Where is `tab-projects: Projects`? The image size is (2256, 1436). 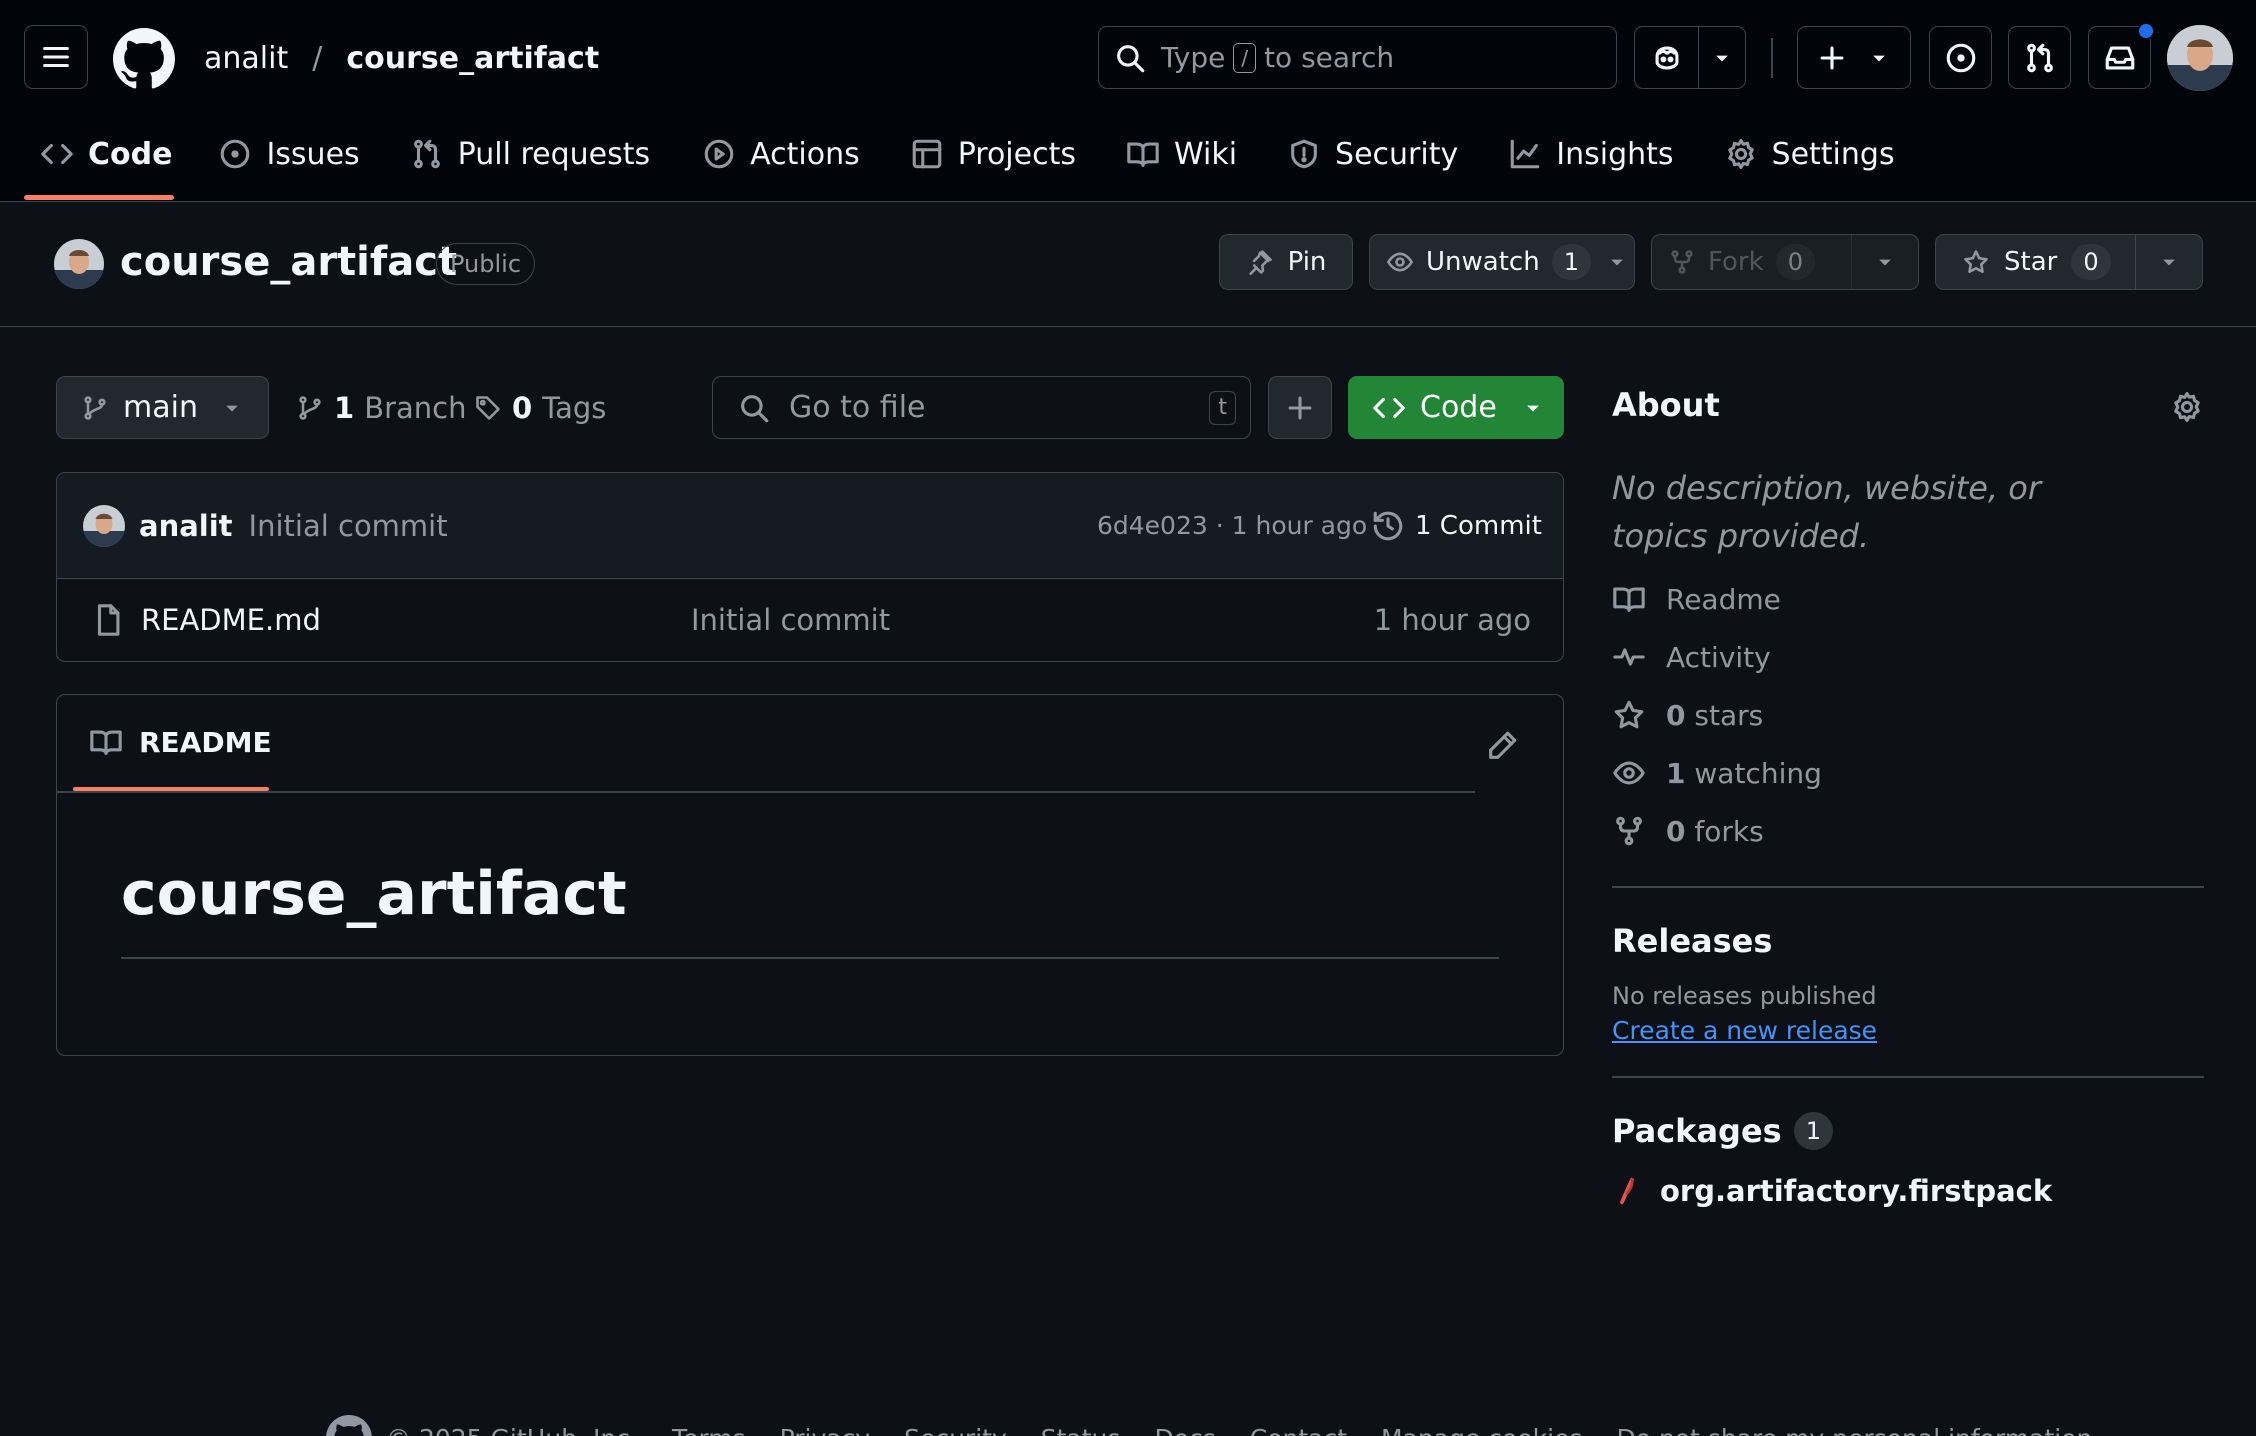 tab-projects: Projects is located at coordinates (993, 154).